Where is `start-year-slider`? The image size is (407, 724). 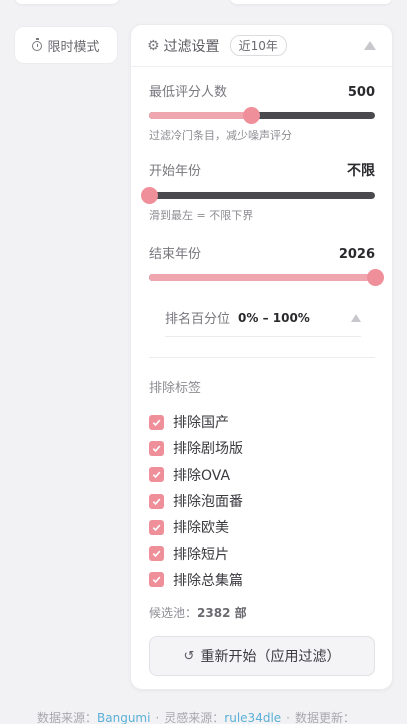
start-year-slider is located at coordinates (258, 195).